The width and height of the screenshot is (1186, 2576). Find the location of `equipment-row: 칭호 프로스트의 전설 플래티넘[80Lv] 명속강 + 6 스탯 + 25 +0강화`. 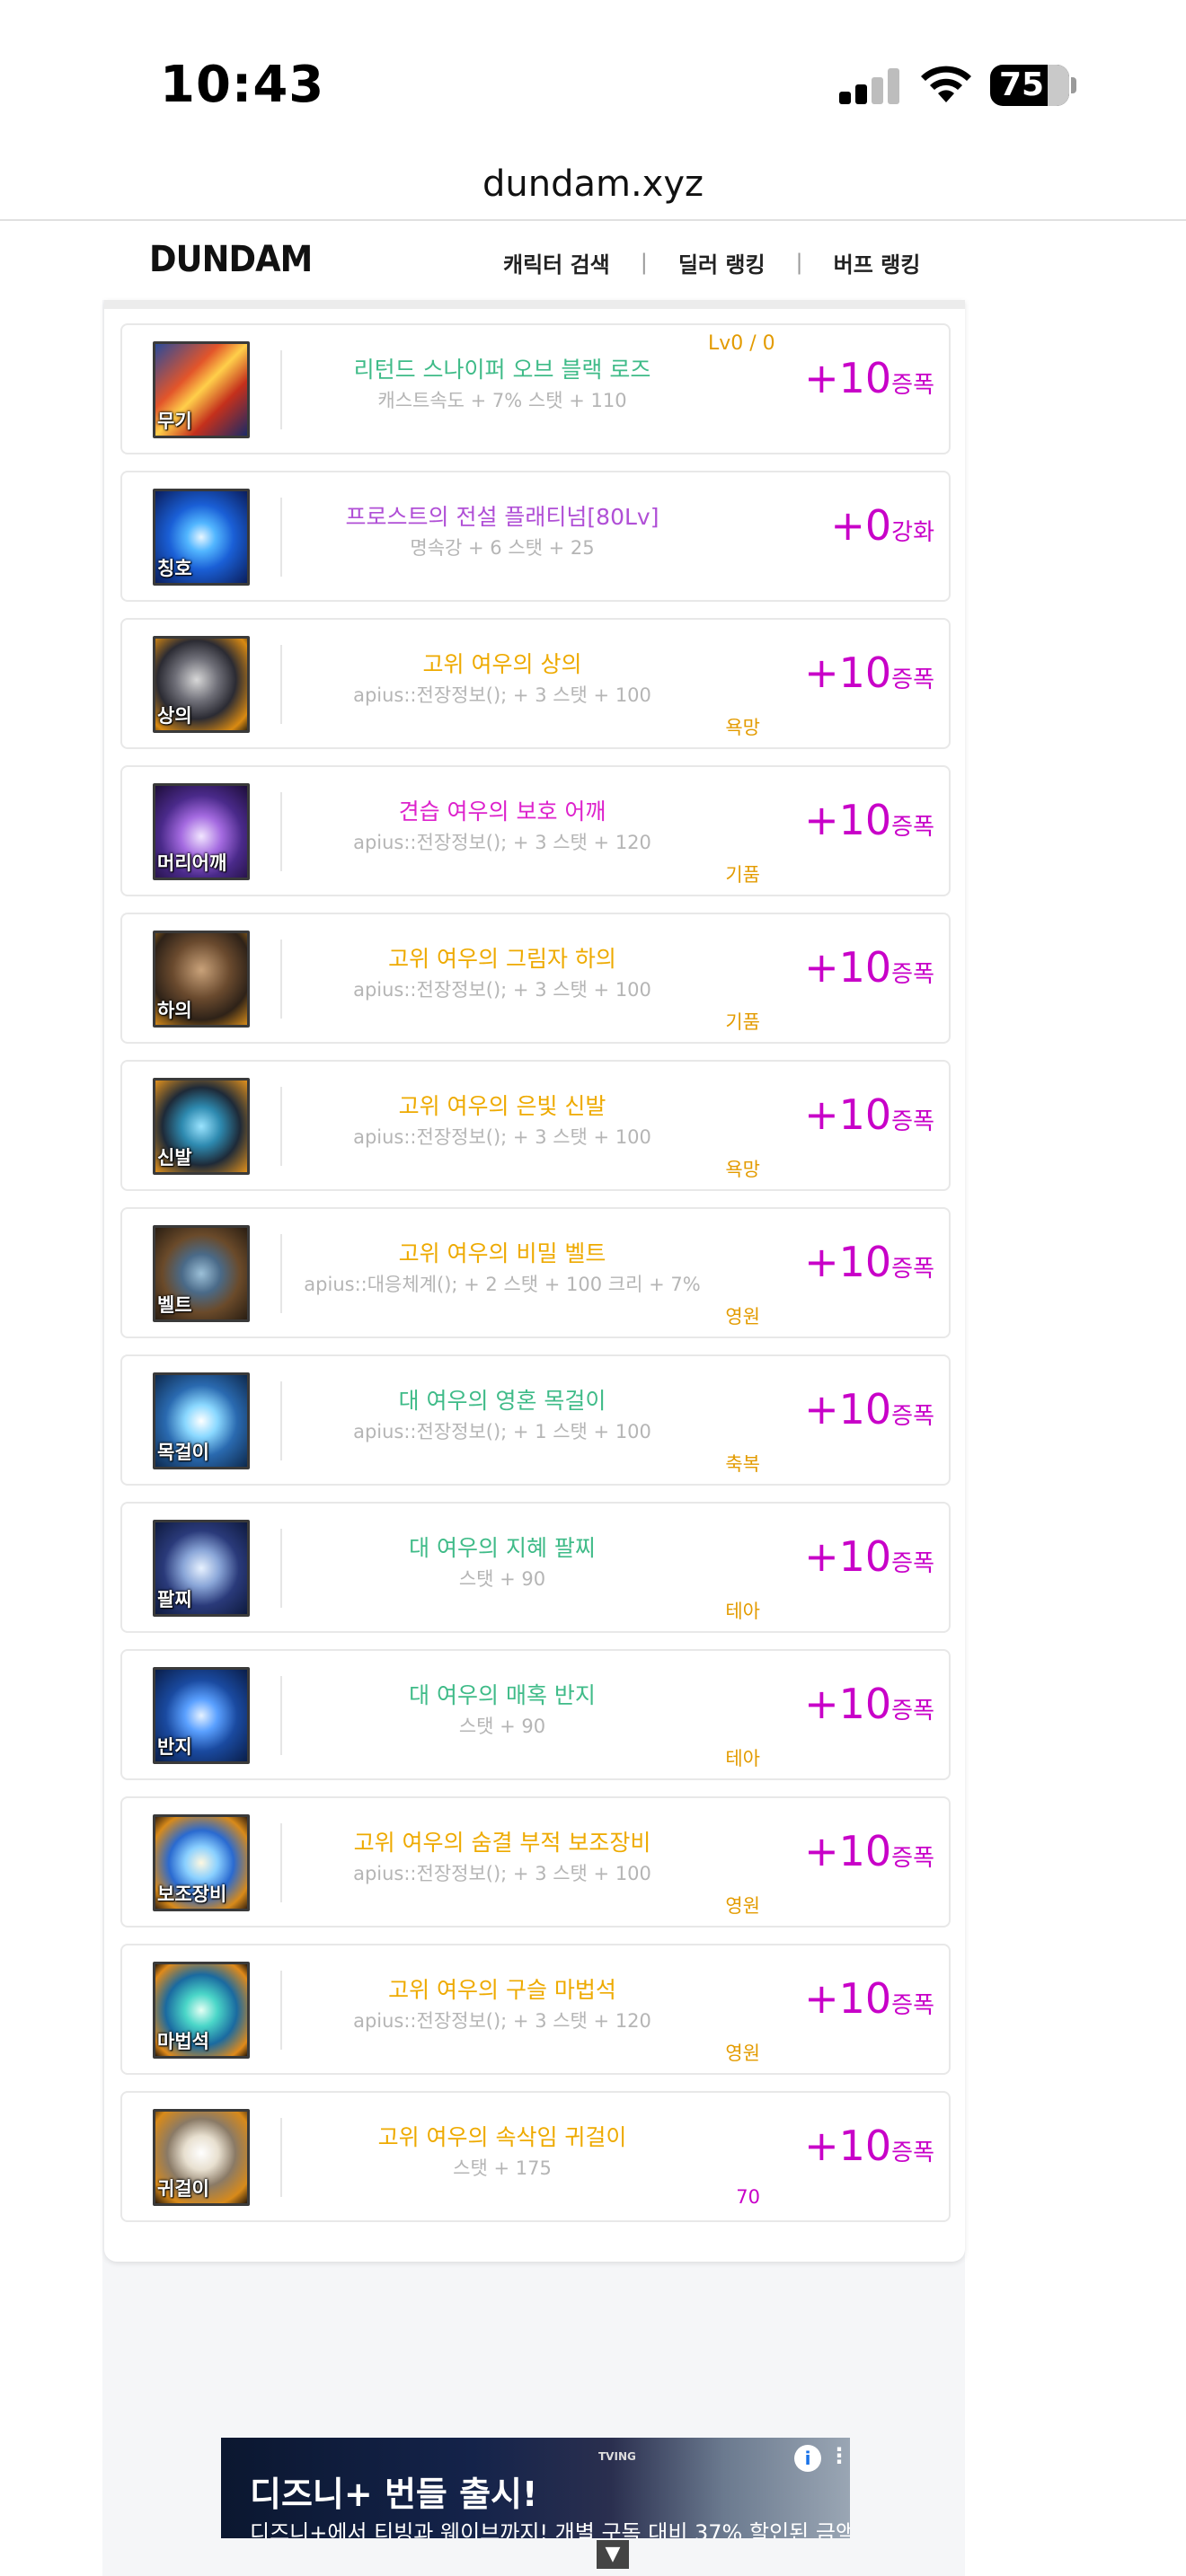

equipment-row: 칭호 프로스트의 전설 플래티넘[80Lv] 명속강 + 6 스탯 + 25 +0강화 is located at coordinates (535, 536).